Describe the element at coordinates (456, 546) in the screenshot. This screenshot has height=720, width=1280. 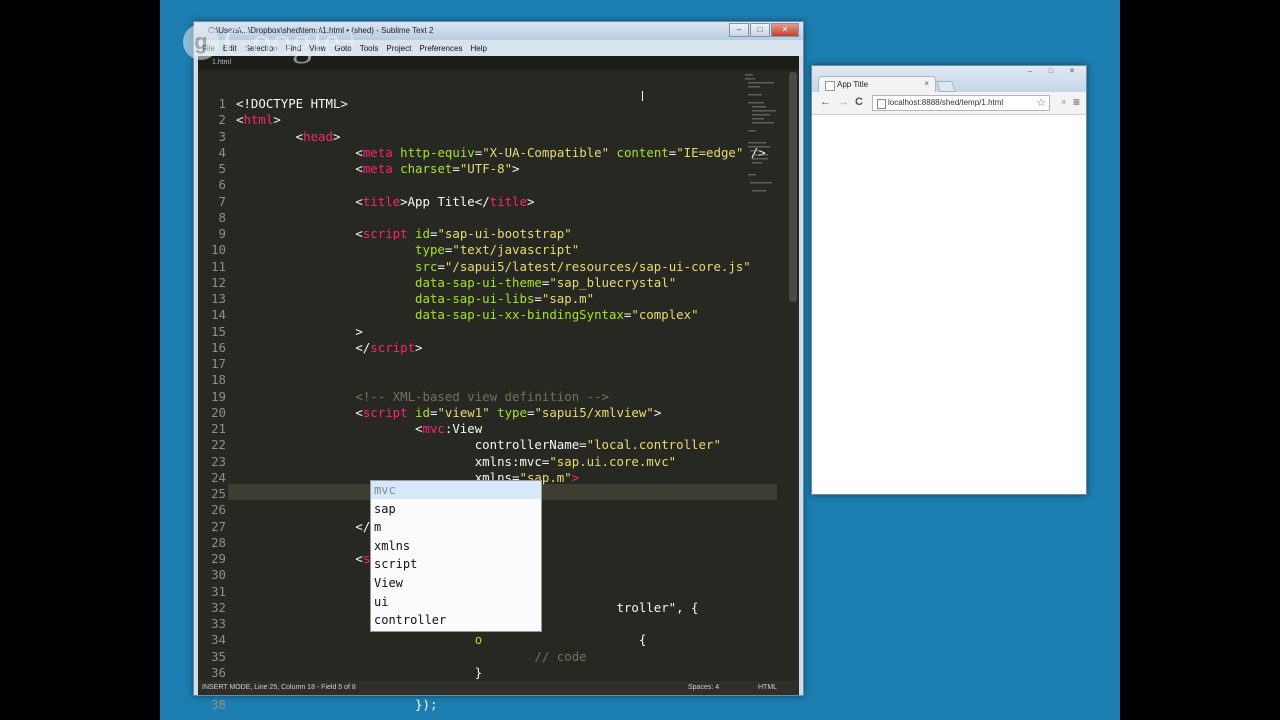
I see `autocomplete-item: xmlns` at that location.